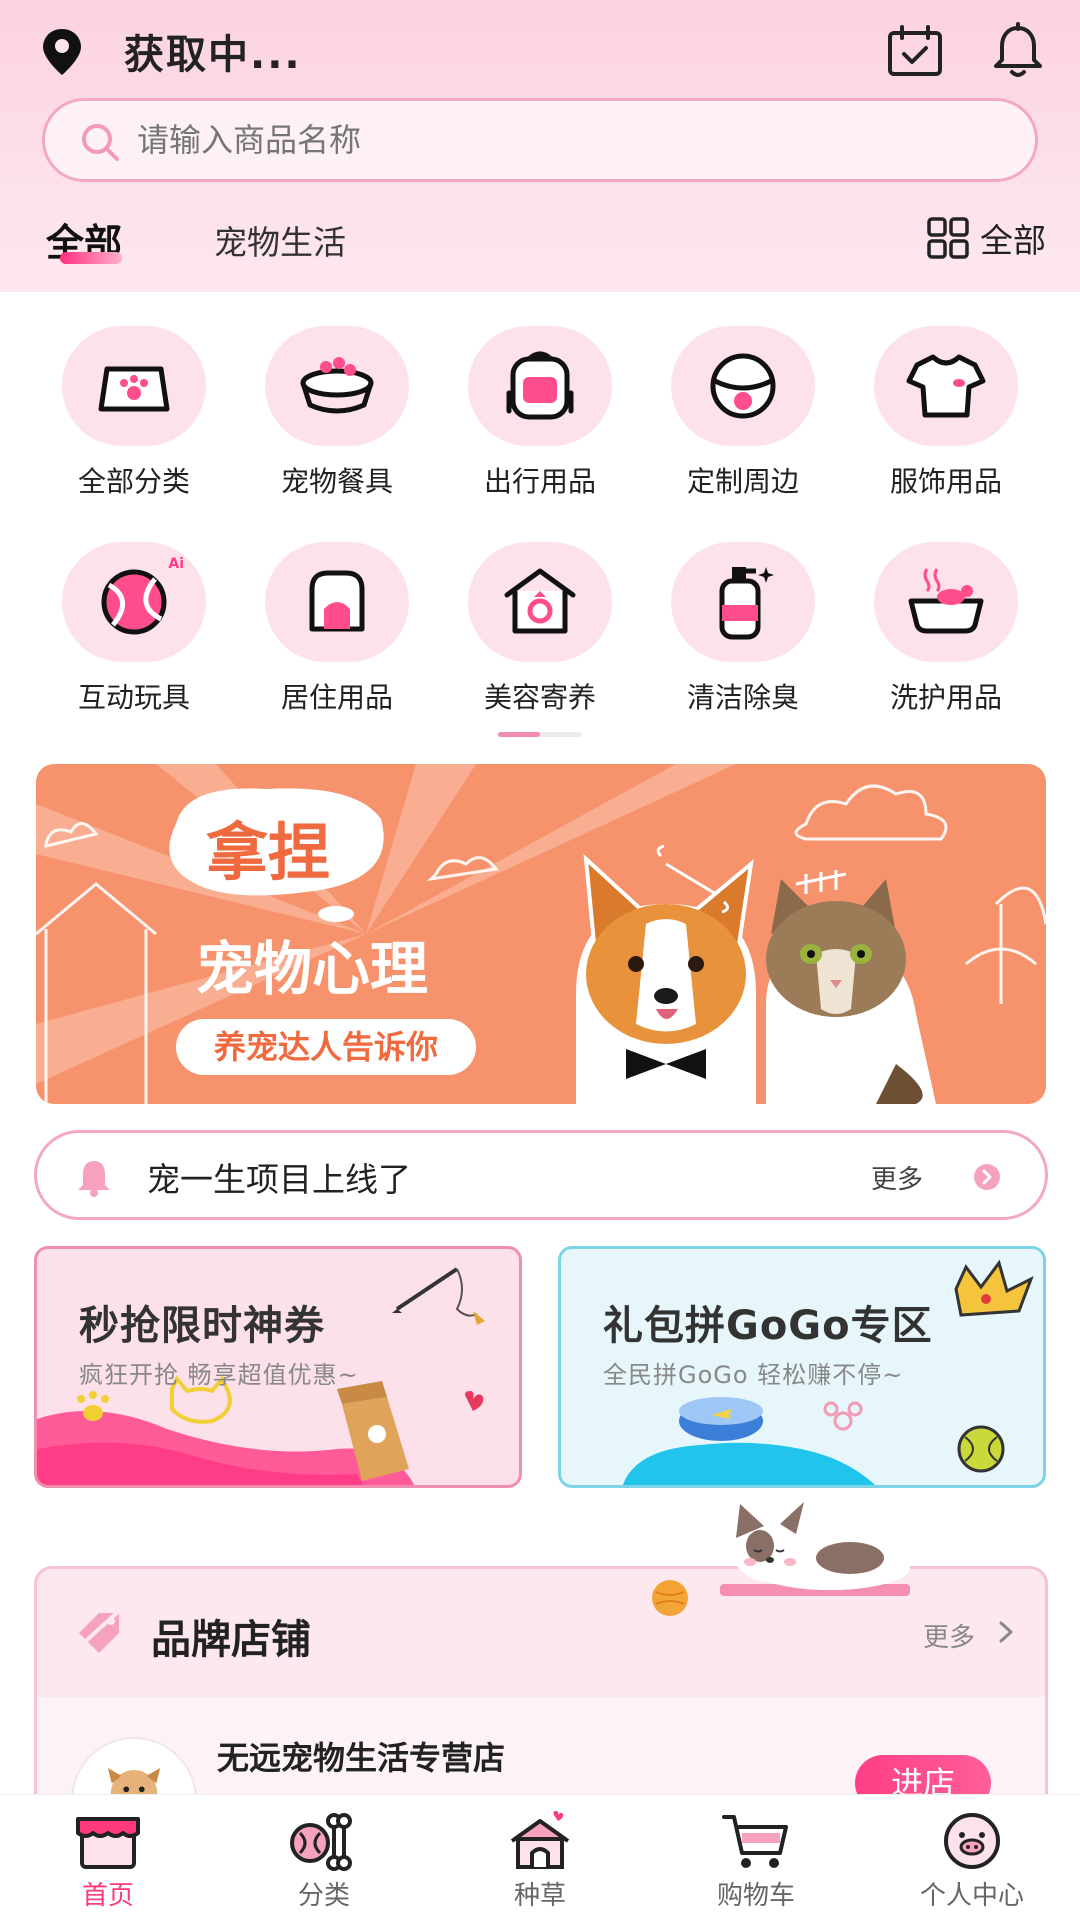 This screenshot has height=1920, width=1080. I want to click on shopping-cart-icon, so click(755, 1841).